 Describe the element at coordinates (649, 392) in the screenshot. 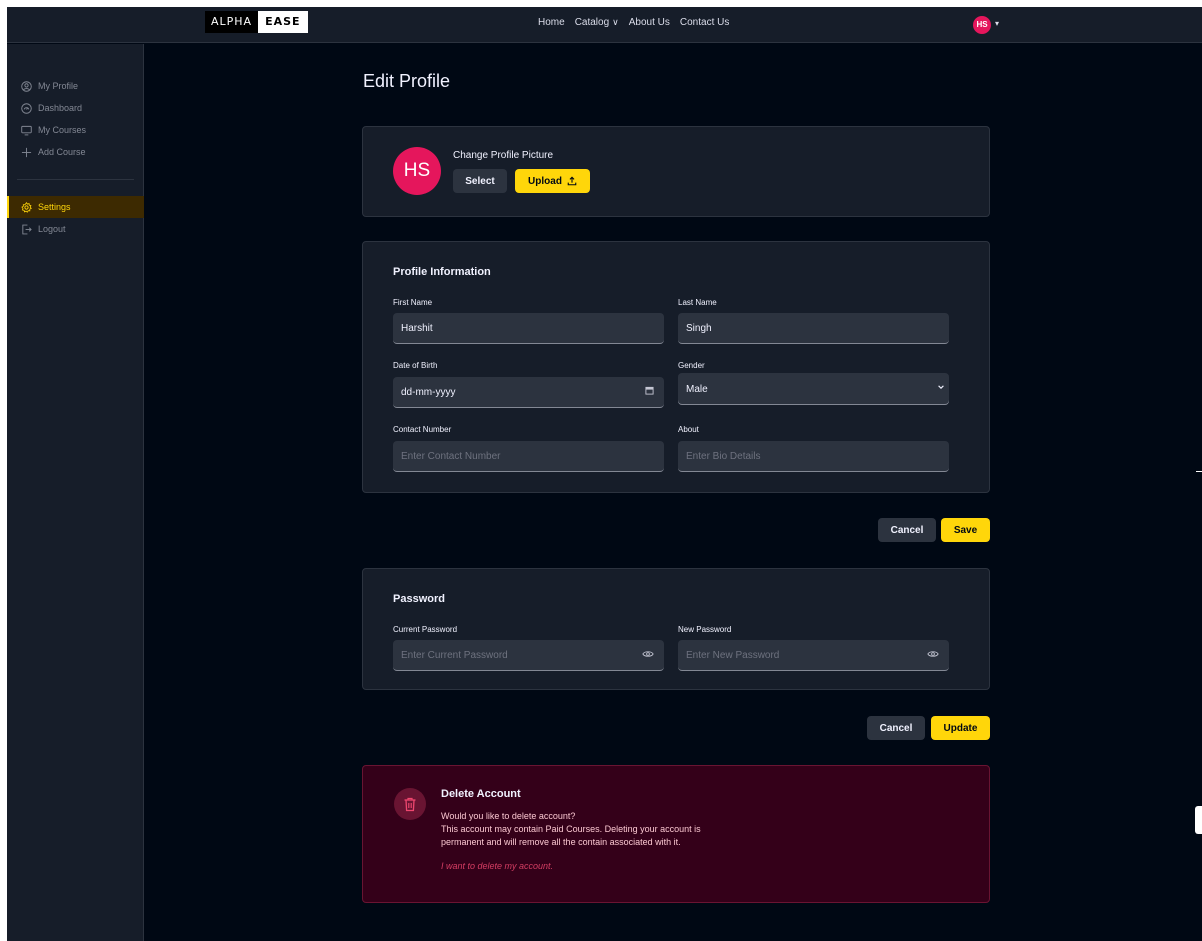

I see `calendar-icon` at that location.